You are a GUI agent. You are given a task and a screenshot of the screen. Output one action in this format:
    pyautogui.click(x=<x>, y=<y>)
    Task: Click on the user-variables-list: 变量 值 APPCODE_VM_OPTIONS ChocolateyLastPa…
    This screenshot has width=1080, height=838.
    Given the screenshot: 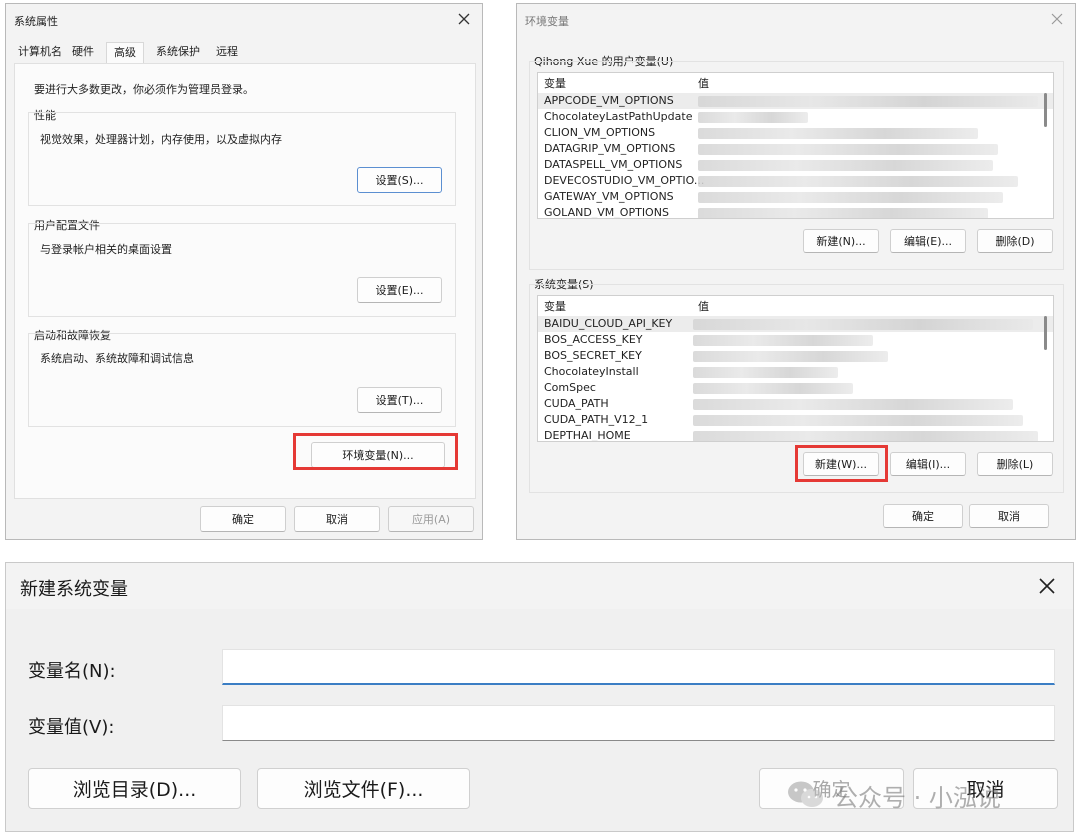 What is the action you would take?
    pyautogui.click(x=795, y=145)
    